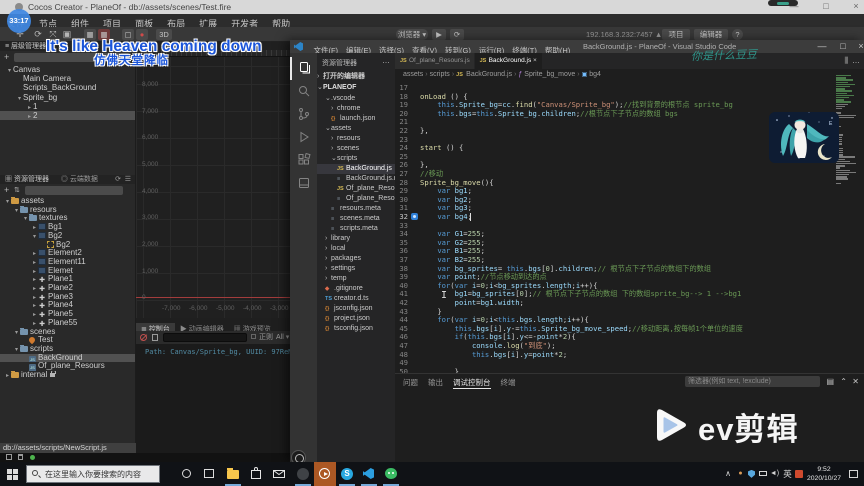 The height and width of the screenshot is (486, 864). I want to click on explorer-item-scripts.meta: ≡ scripts.meta, so click(356, 229).